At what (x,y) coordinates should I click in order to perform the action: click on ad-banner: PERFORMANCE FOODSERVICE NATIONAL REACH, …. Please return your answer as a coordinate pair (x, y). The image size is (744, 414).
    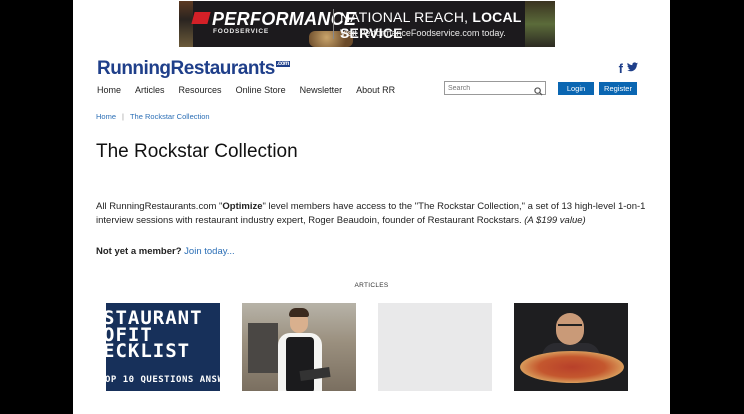
    Looking at the image, I should click on (367, 24).